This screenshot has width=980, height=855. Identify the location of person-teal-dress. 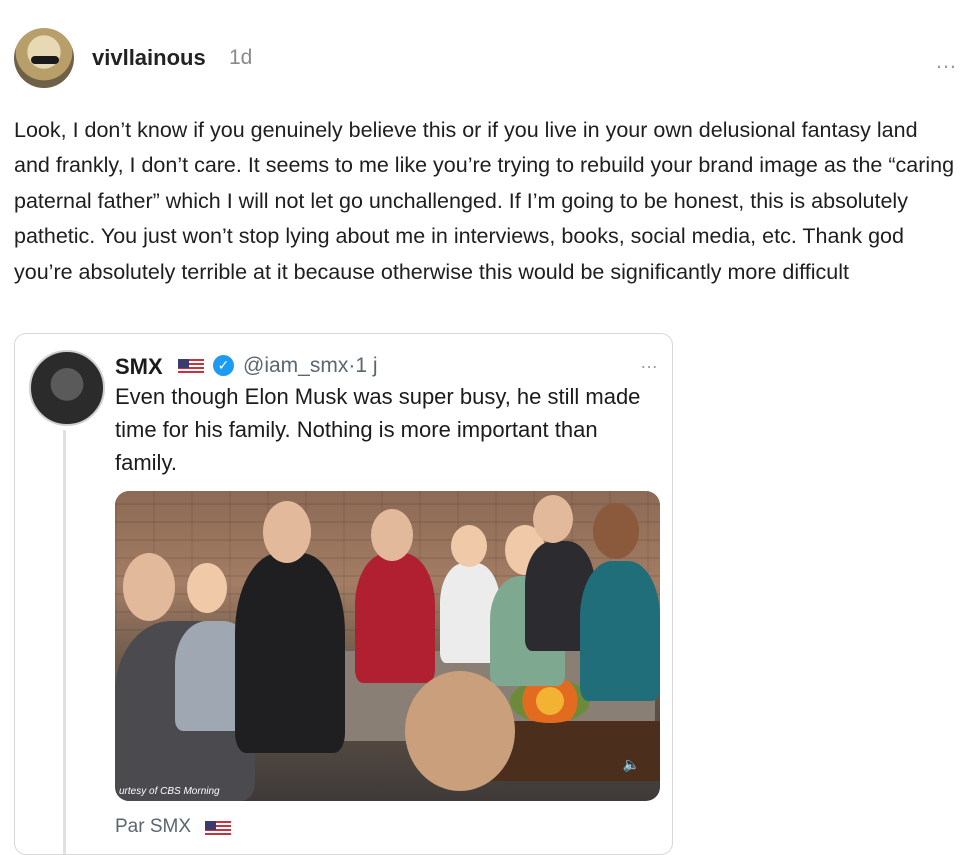
(620, 631).